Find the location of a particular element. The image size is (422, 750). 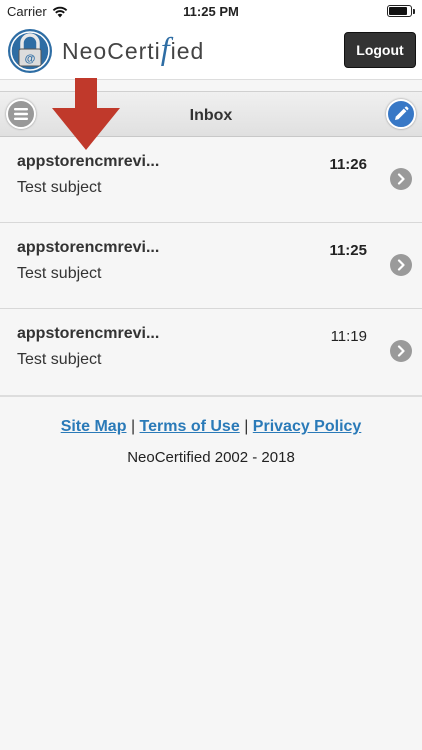

svg-text: NeoCertified is located at coordinates (133, 48).